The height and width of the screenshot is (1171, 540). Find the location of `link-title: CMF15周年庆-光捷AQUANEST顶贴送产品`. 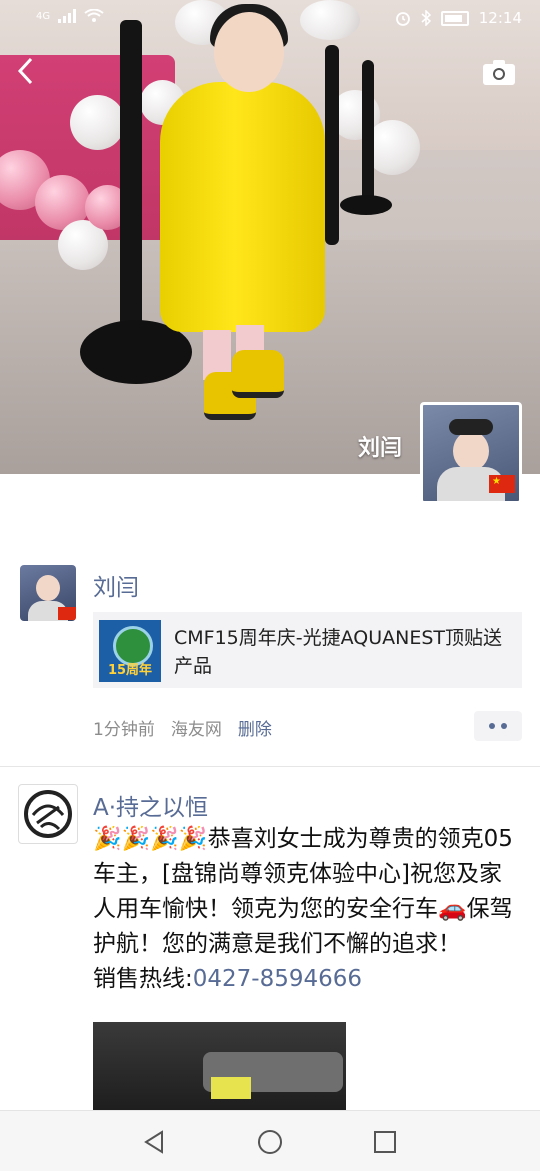

link-title: CMF15周年庆-光捷AQUANEST顶贴送产品 is located at coordinates (338, 652).